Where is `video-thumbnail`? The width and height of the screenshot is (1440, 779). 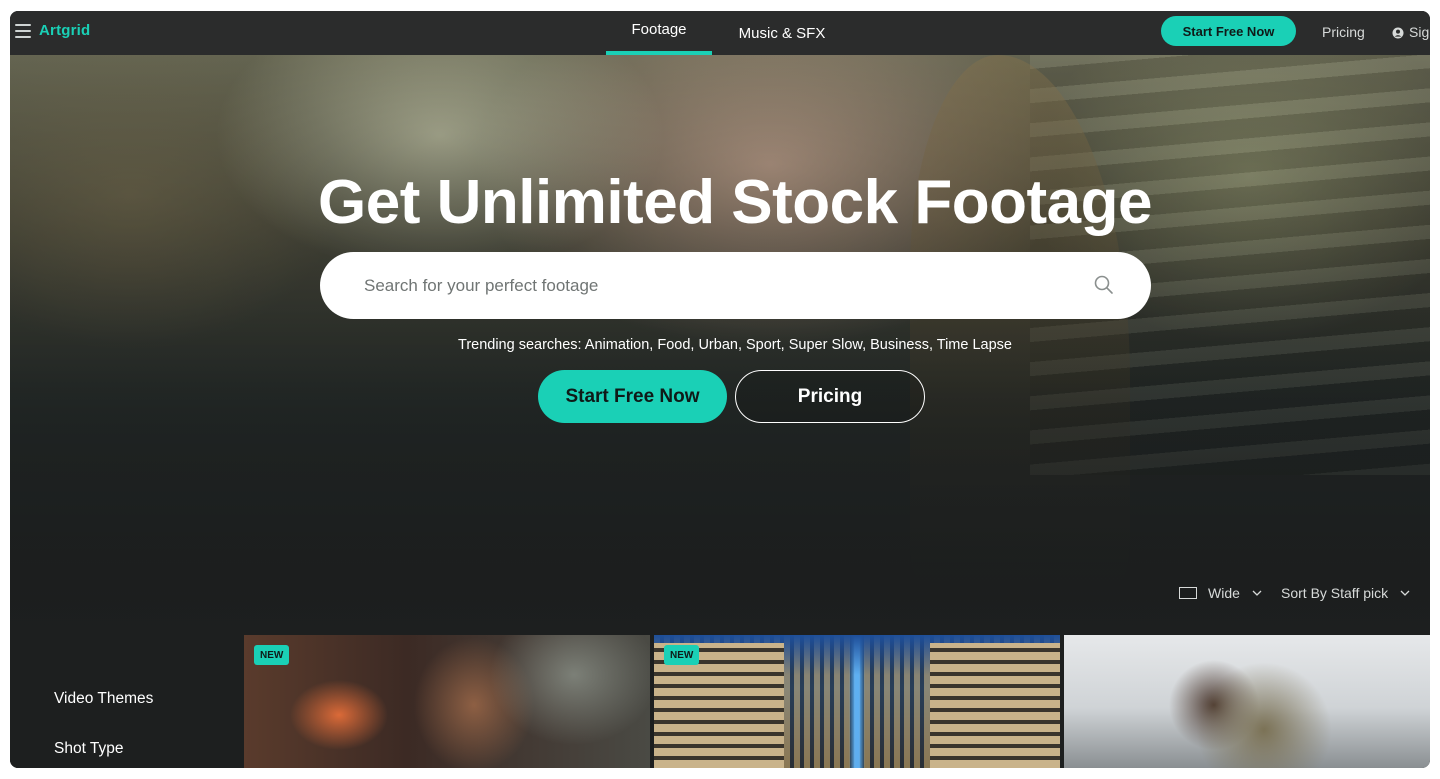
video-thumbnail is located at coordinates (1247, 701).